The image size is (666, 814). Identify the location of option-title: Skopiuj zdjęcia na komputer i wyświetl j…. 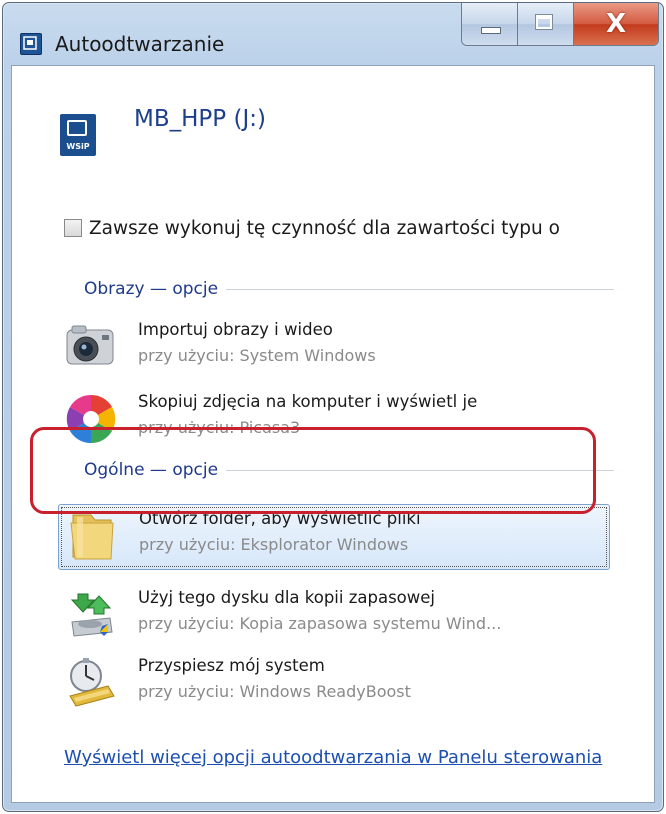
(308, 401).